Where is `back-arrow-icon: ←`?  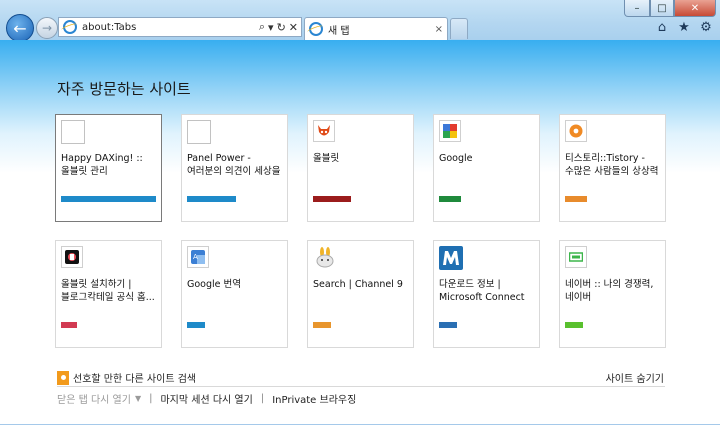 back-arrow-icon: ← is located at coordinates (20, 28).